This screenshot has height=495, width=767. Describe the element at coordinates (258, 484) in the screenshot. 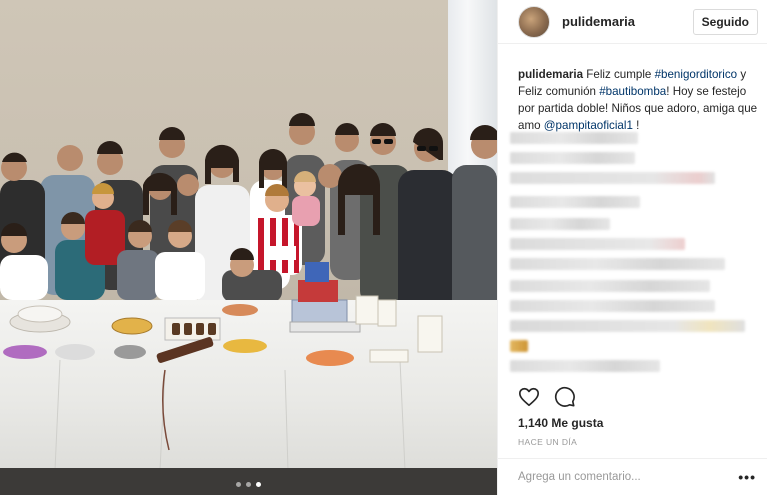

I see `carousel-dot-active` at that location.